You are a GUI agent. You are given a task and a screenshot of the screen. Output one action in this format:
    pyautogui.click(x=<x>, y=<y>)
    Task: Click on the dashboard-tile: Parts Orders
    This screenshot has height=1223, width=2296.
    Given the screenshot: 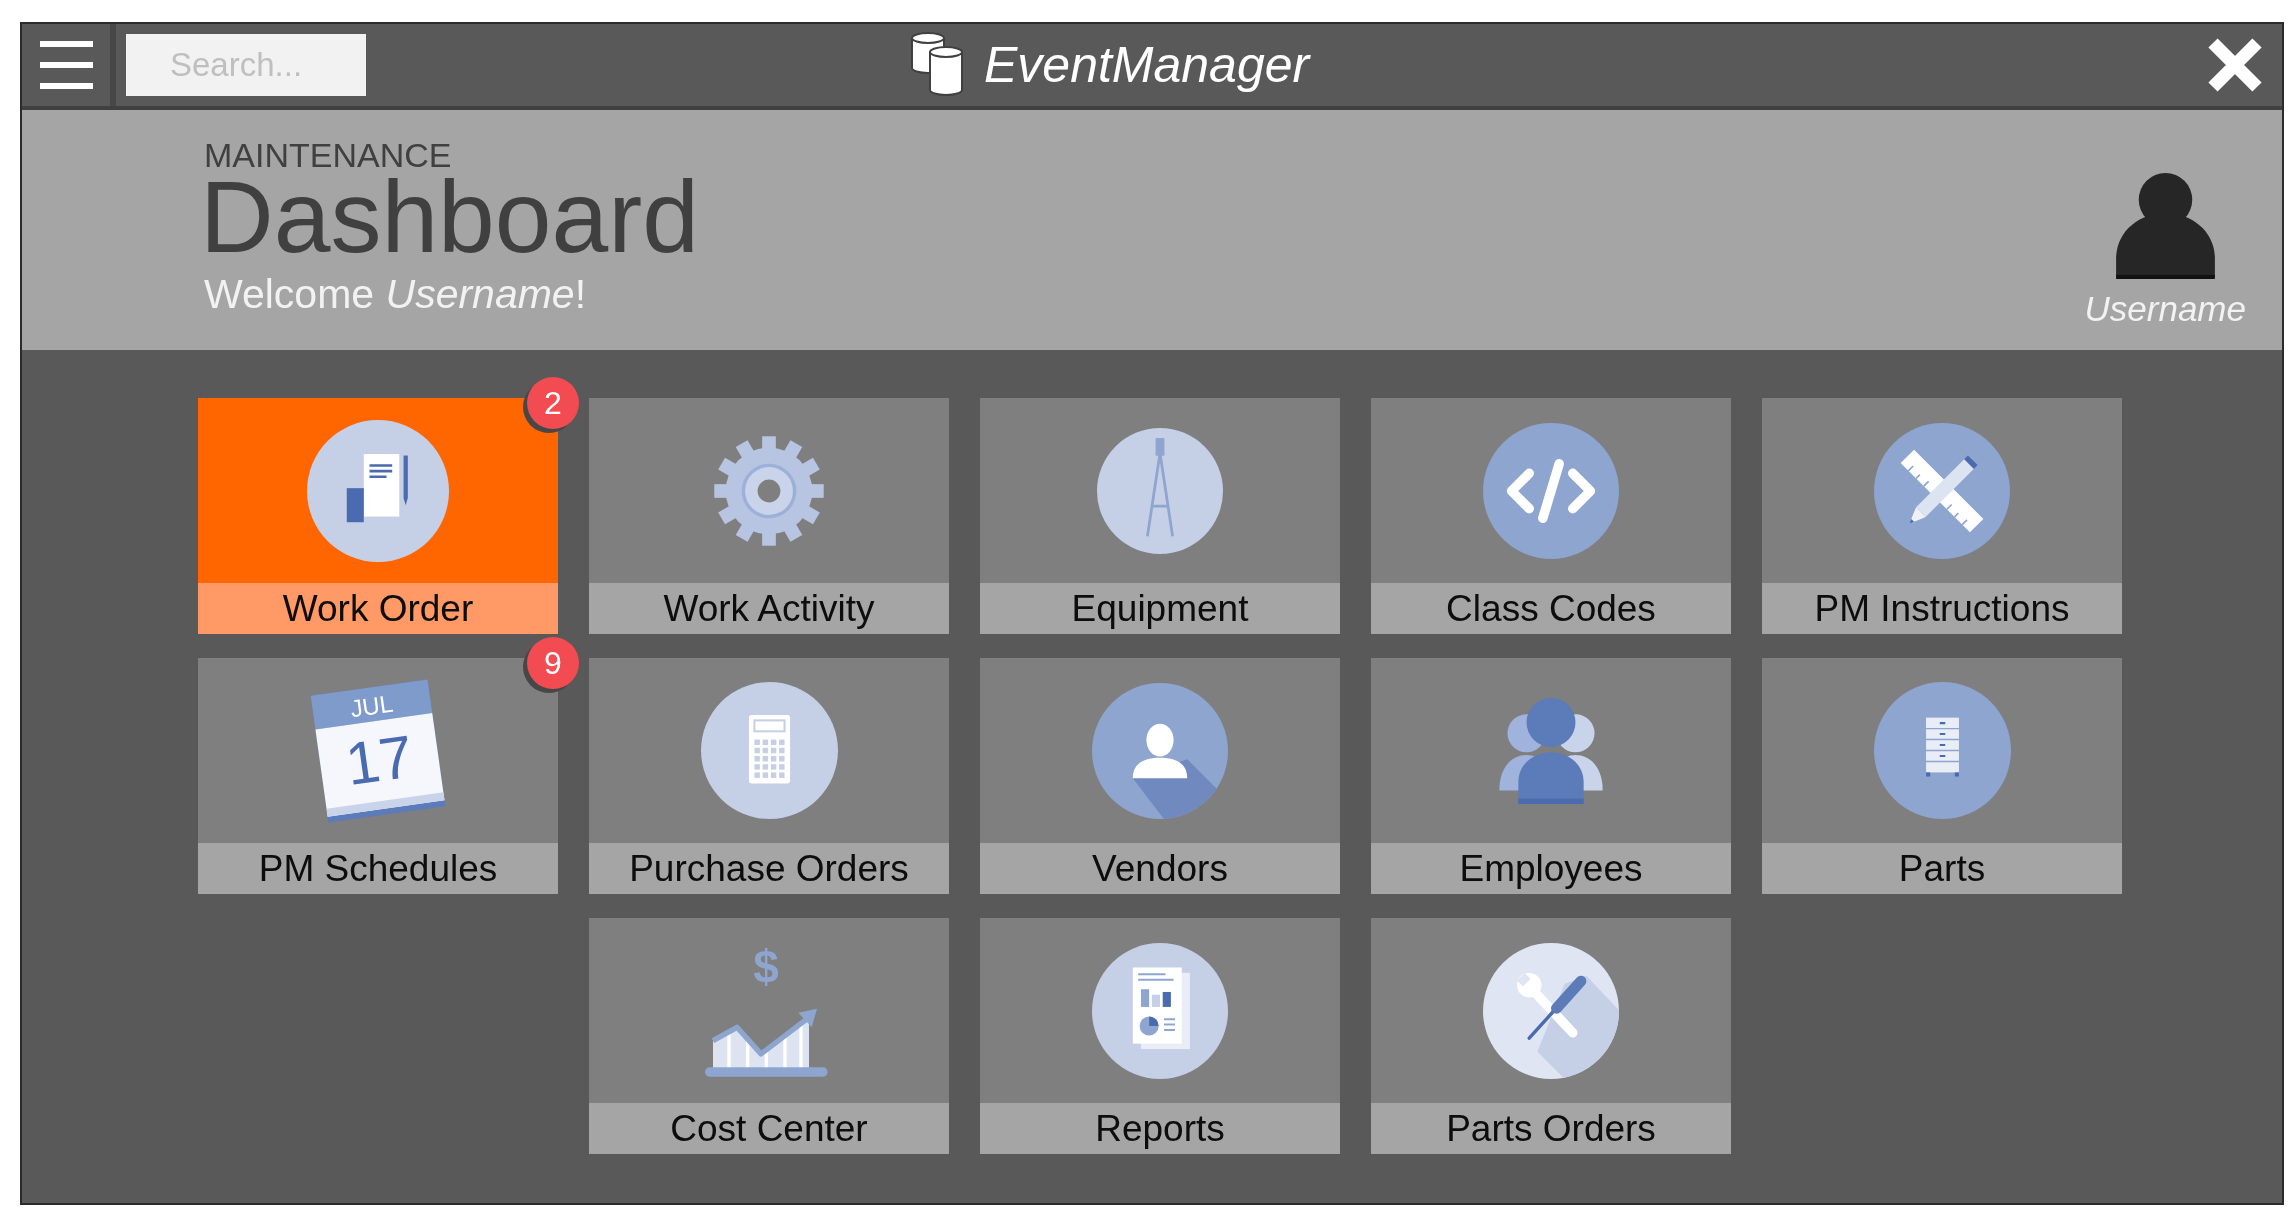 What is the action you would take?
    pyautogui.click(x=1551, y=1036)
    